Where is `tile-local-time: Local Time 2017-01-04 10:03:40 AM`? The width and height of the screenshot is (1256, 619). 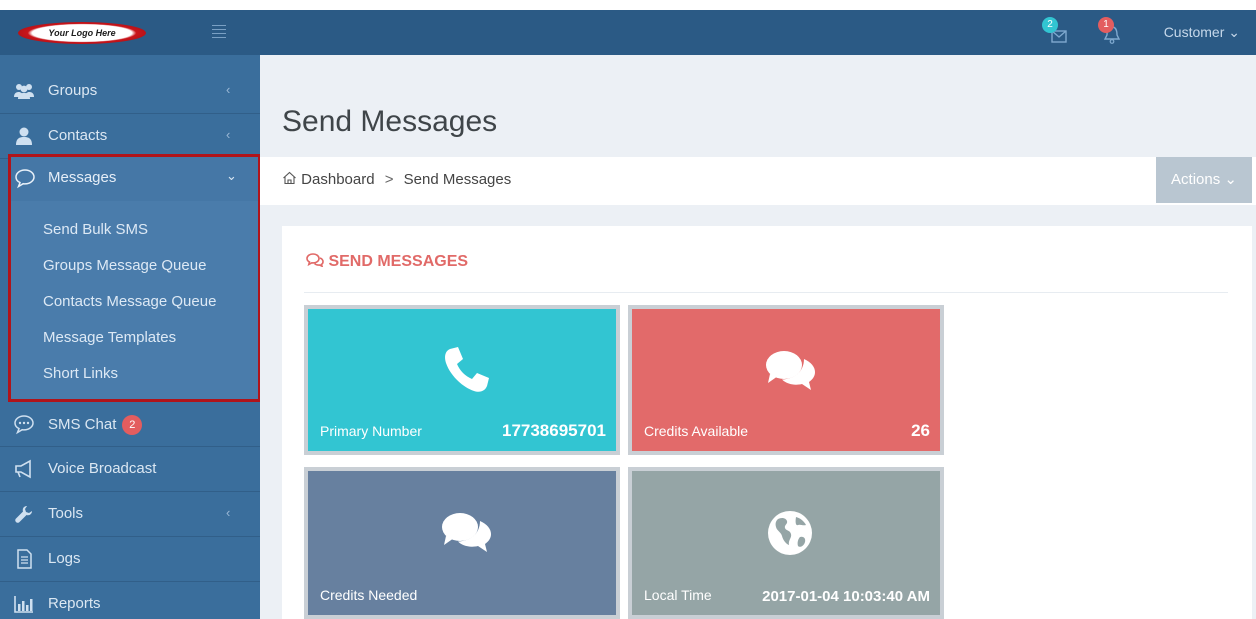 tile-local-time: Local Time 2017-01-04 10:03:40 AM is located at coordinates (786, 543).